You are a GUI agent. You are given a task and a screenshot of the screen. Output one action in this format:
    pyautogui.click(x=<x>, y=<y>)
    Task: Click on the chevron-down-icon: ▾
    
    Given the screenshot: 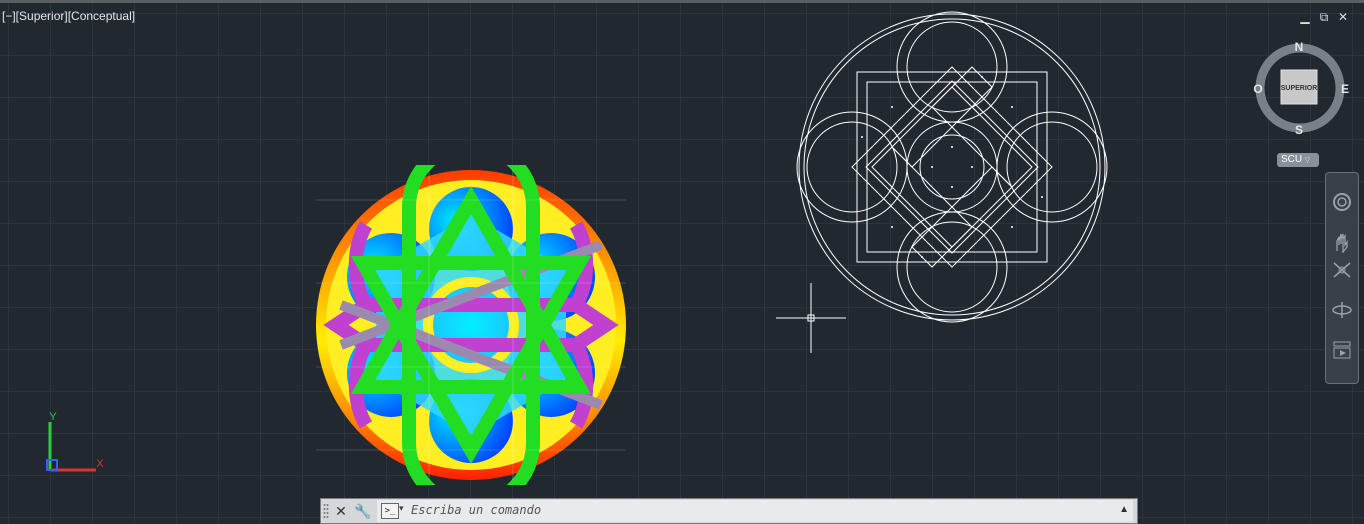 What is the action you would take?
    pyautogui.click(x=401, y=508)
    